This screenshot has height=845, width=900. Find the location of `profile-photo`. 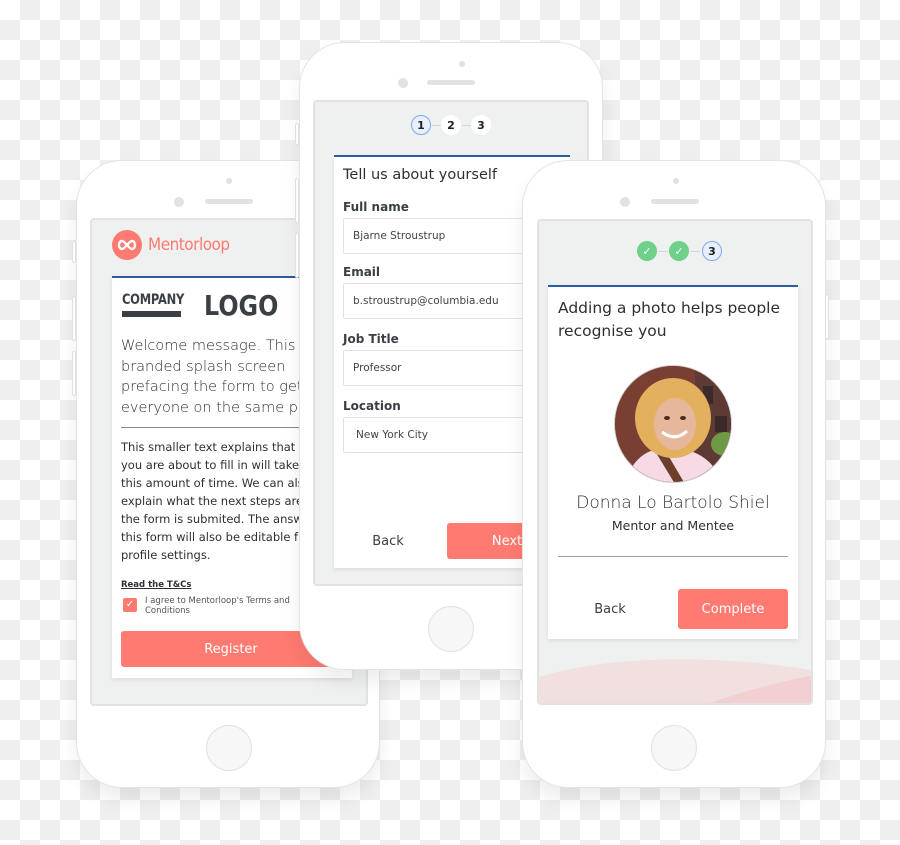

profile-photo is located at coordinates (673, 424).